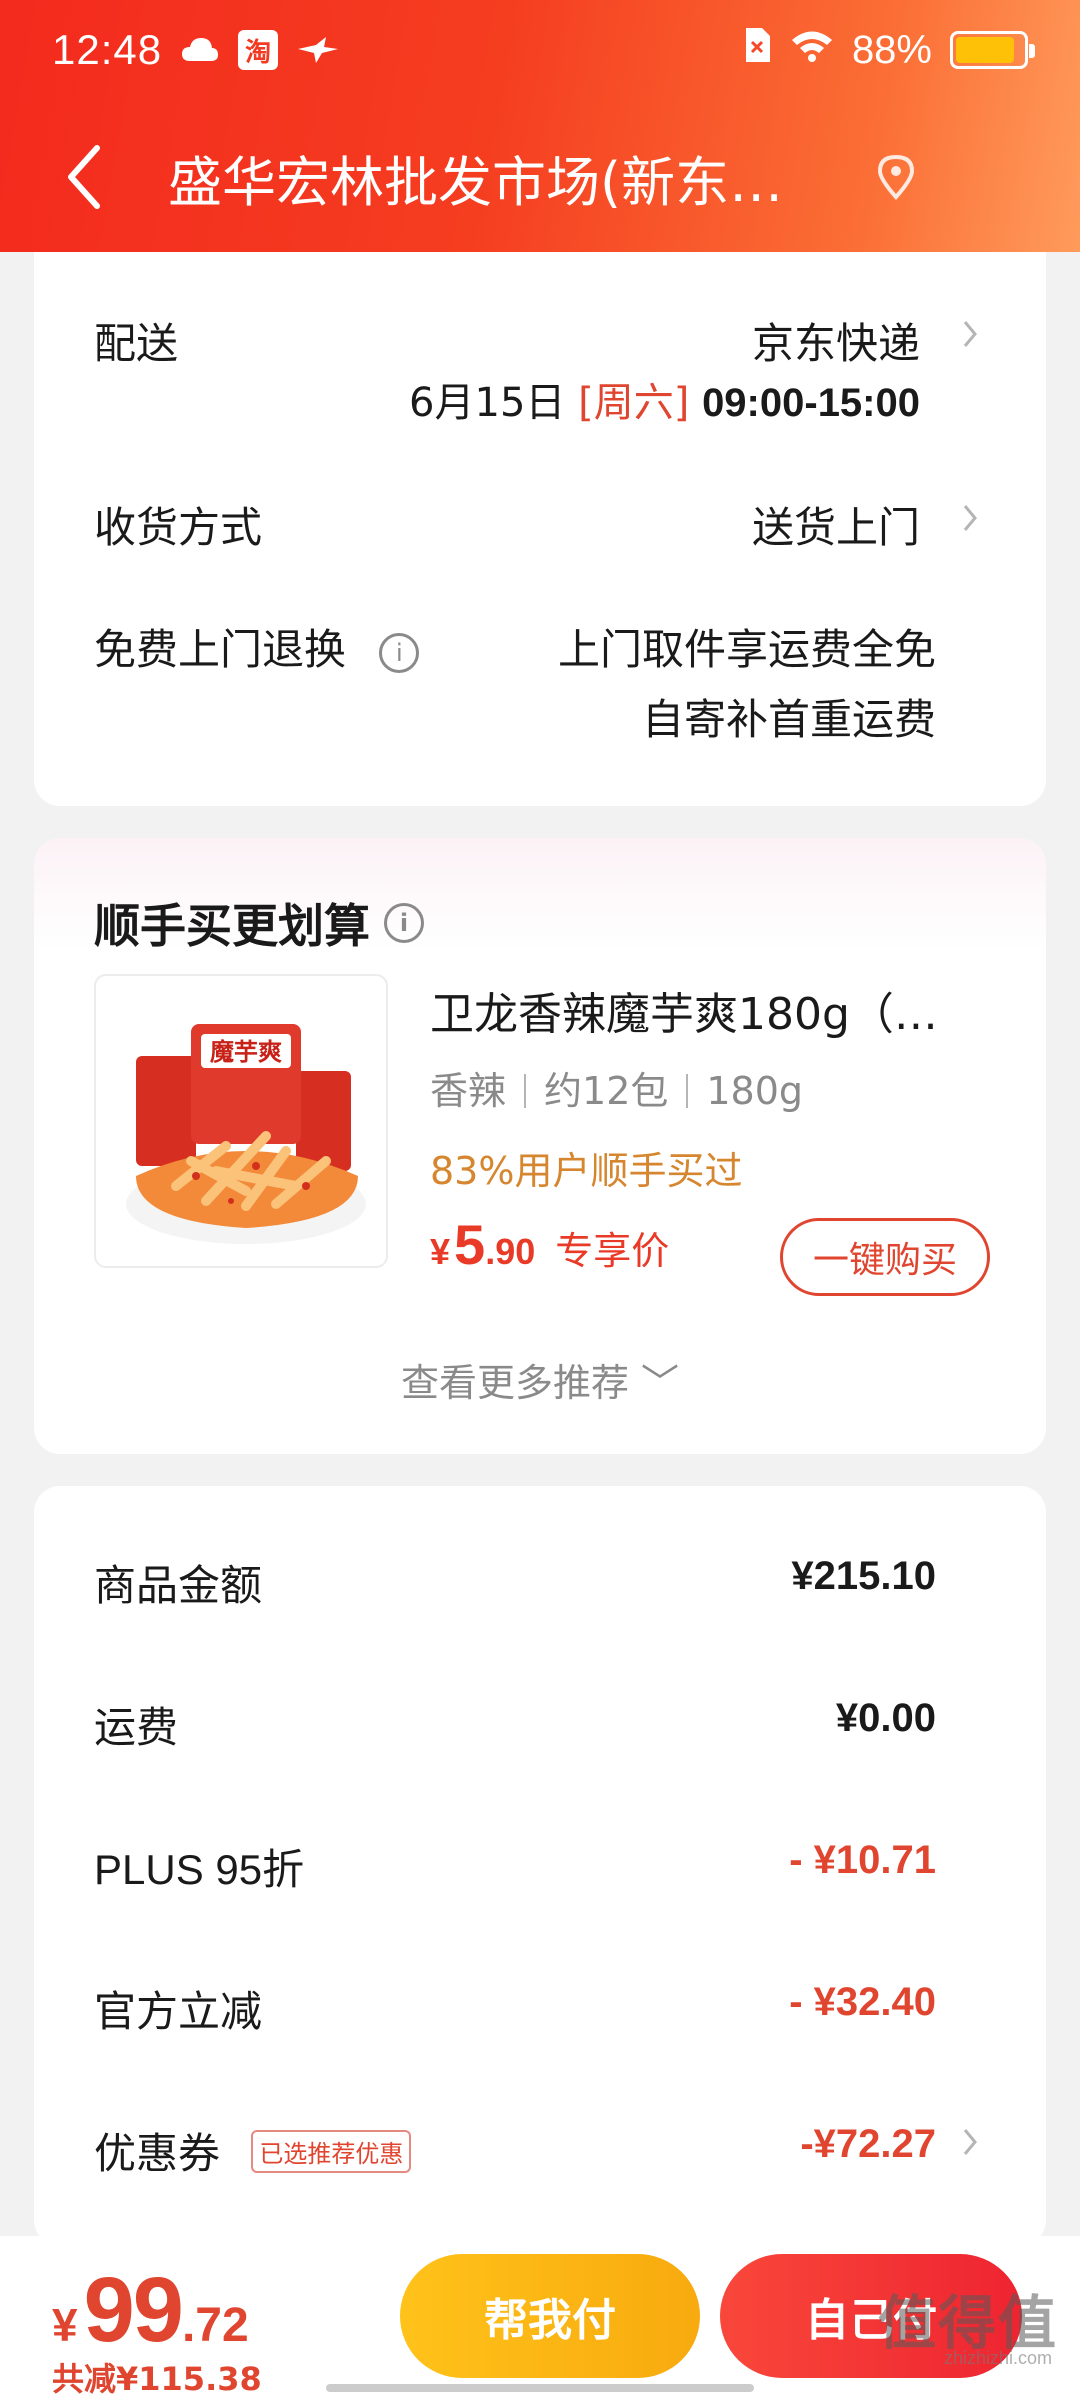 This screenshot has width=1080, height=2400. I want to click on recommend-title: 顺手买更划算 i, so click(259, 923).